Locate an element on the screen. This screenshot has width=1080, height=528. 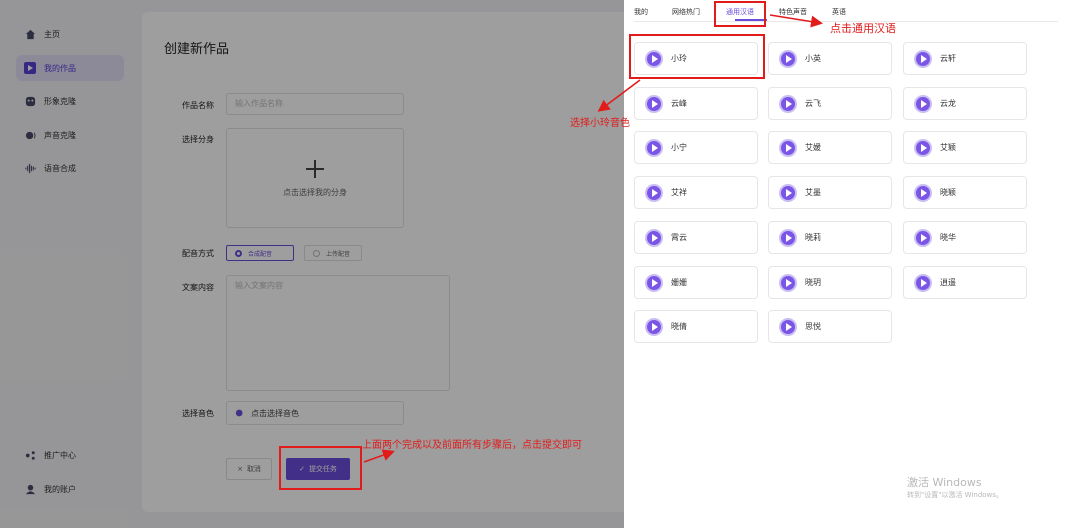
arrow-to-submit-label is located at coordinates (379, 456).